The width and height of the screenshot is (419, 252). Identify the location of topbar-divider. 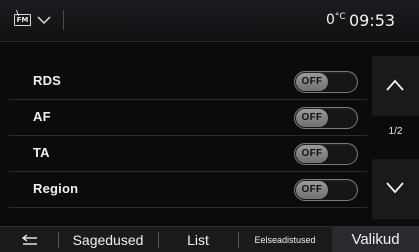
(63, 20).